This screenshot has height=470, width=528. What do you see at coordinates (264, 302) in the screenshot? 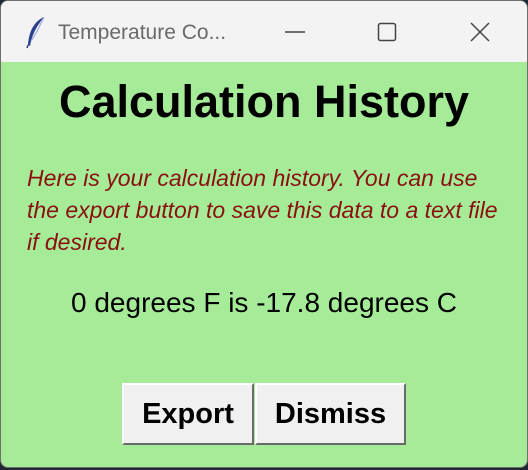
I see `history-entry: 0 degrees F is -17.8 degrees C` at bounding box center [264, 302].